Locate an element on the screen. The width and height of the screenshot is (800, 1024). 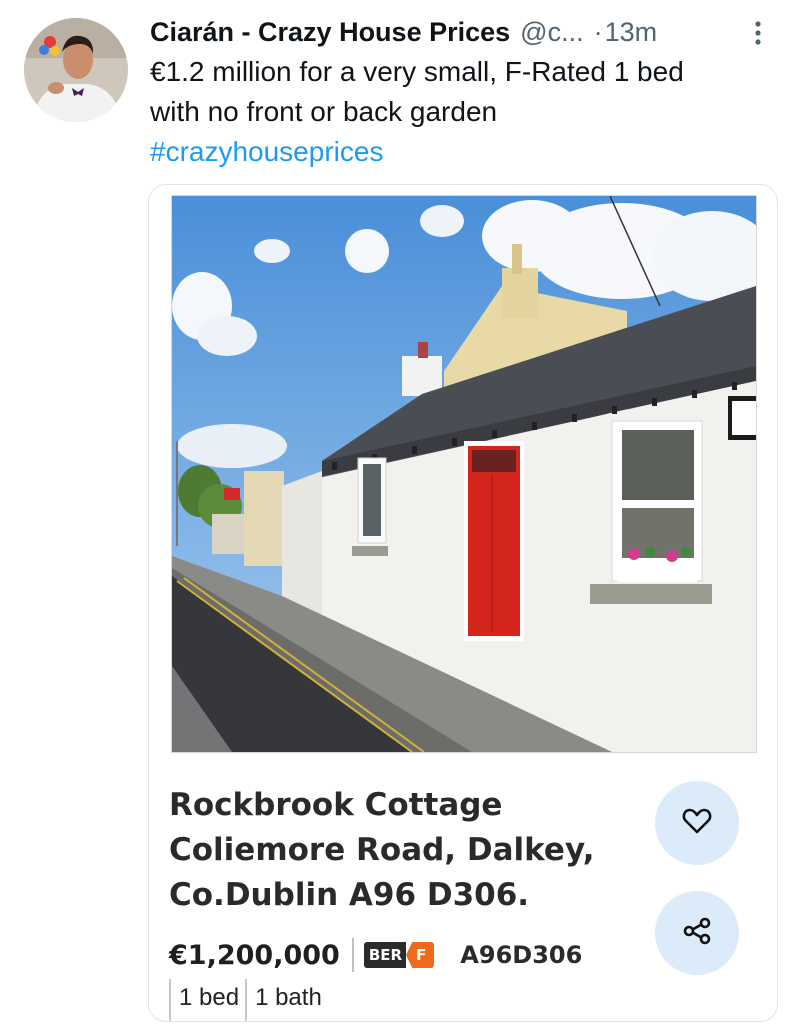
author-name: Ciarán - Crazy House Prices is located at coordinates (330, 32).